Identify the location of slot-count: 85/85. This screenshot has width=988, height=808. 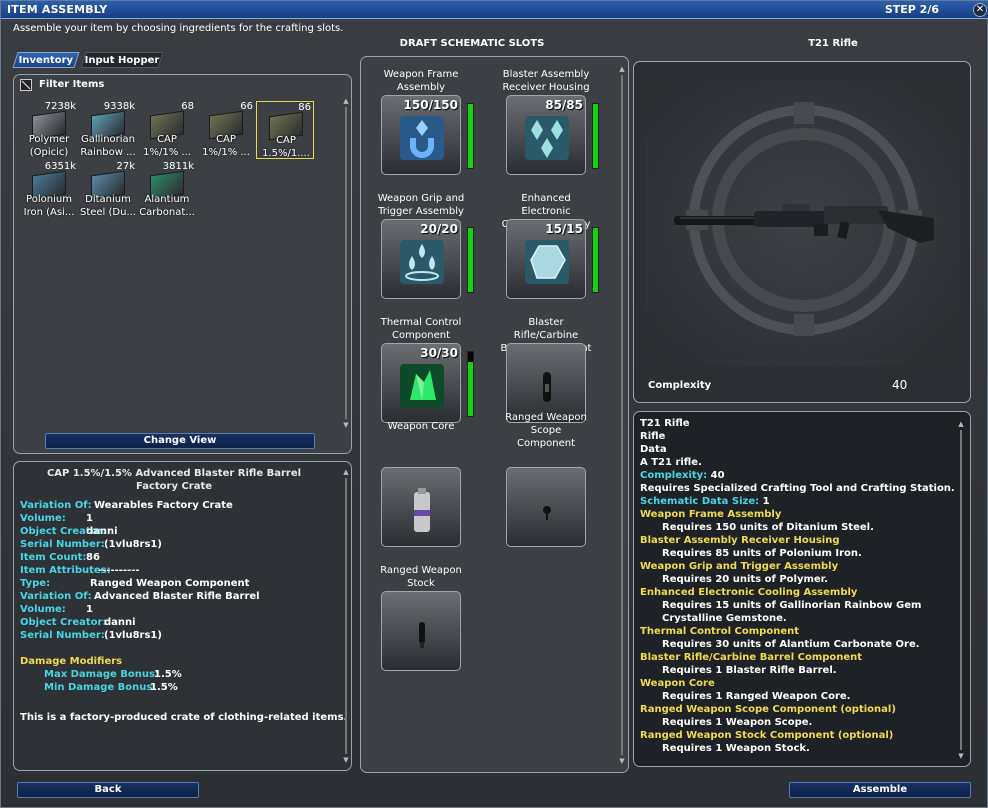
(564, 105).